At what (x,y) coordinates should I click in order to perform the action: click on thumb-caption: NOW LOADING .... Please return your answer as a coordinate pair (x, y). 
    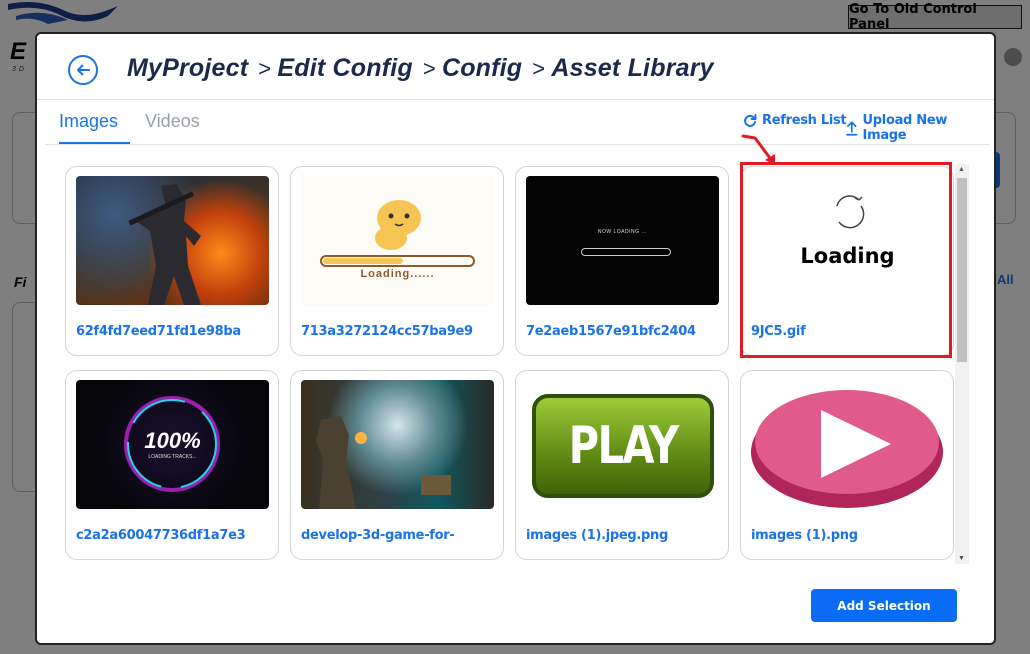
    Looking at the image, I should click on (622, 232).